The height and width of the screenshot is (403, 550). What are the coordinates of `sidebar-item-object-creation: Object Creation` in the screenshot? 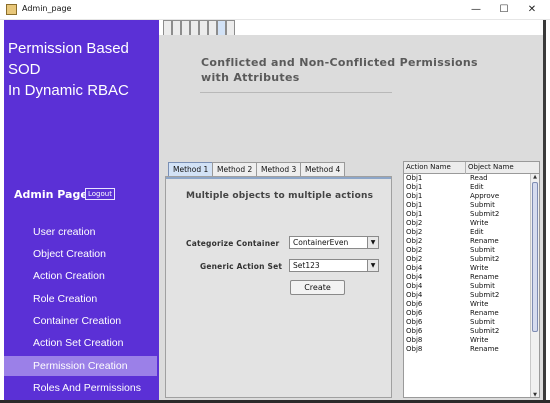 It's located at (80, 254).